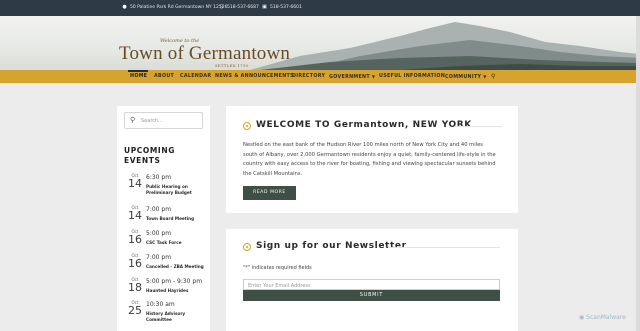  What do you see at coordinates (177, 267) in the screenshot?
I see `event-title: Cancelled - ZBA Meeting` at bounding box center [177, 267].